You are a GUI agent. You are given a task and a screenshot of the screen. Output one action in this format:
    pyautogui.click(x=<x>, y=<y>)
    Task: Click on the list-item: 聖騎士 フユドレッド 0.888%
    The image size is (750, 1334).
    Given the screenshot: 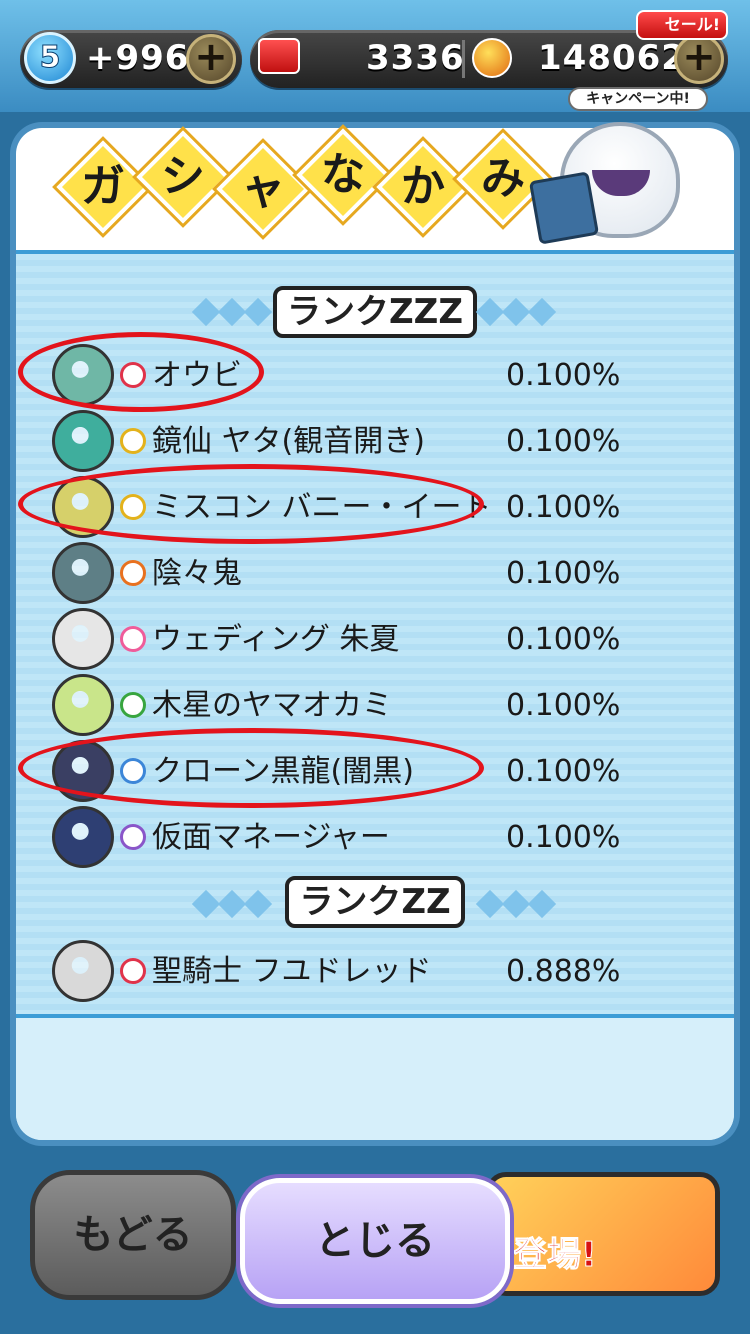 What is the action you would take?
    pyautogui.click(x=359, y=971)
    